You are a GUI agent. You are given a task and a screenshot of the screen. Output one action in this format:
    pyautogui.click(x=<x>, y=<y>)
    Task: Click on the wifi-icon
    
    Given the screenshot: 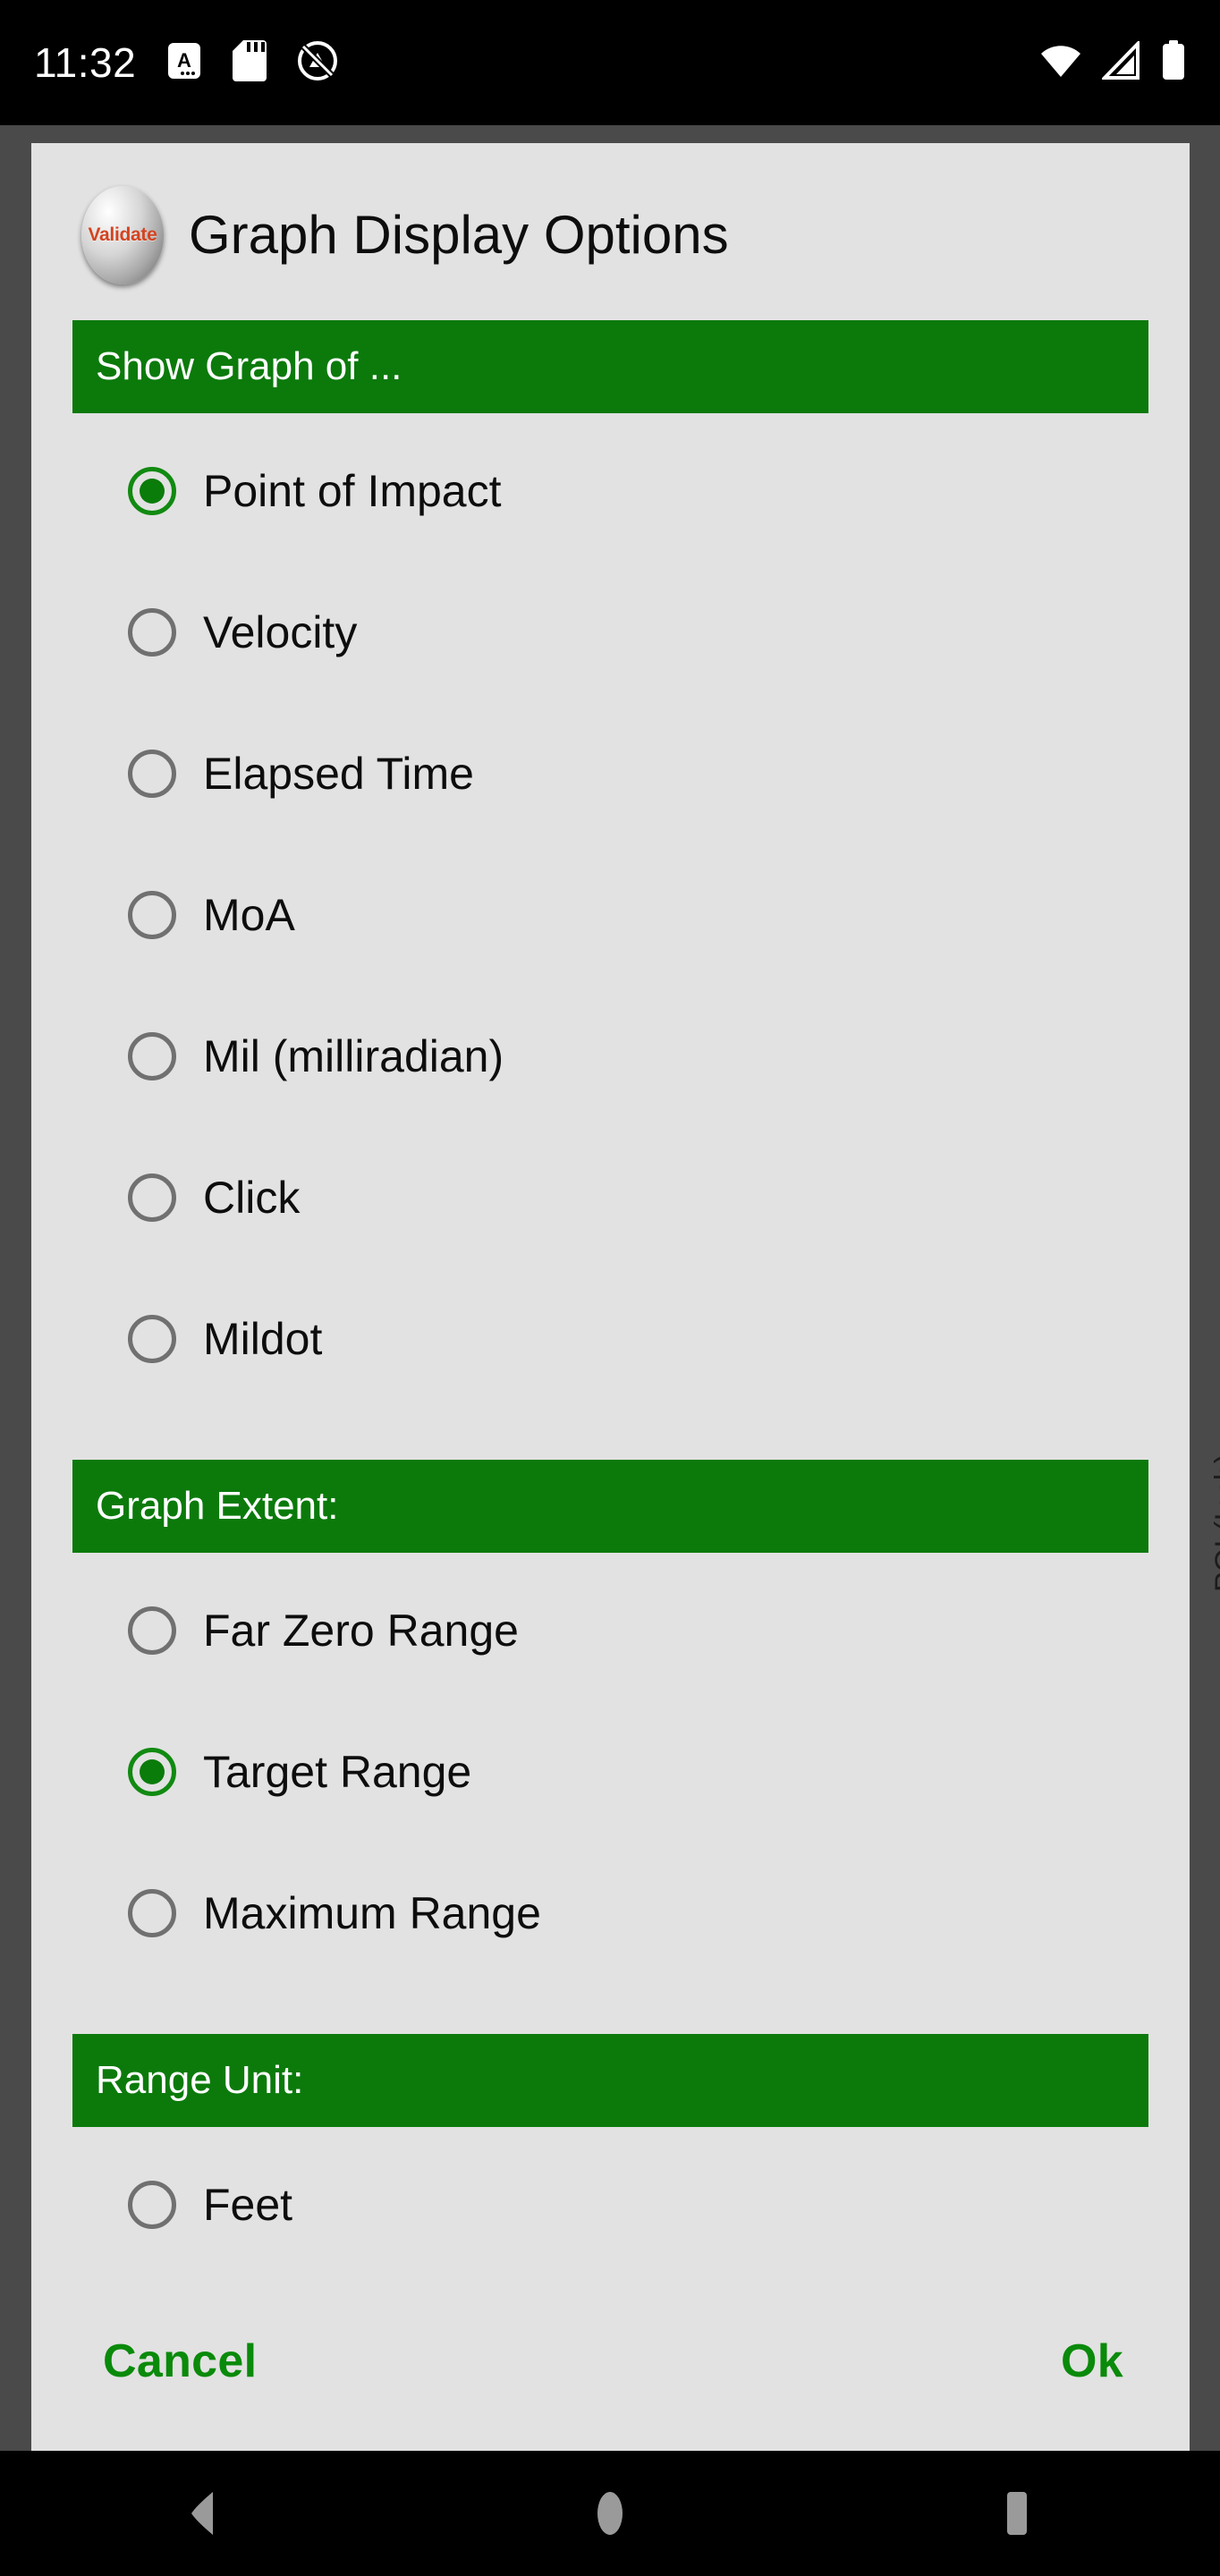 What is the action you would take?
    pyautogui.click(x=1061, y=63)
    